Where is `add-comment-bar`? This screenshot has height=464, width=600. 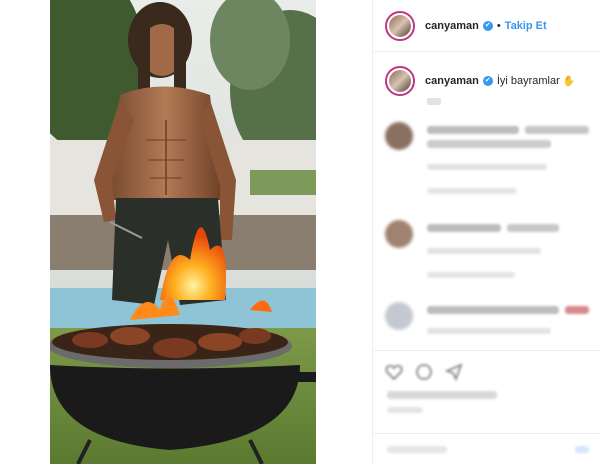
add-comment-bar is located at coordinates (486, 448).